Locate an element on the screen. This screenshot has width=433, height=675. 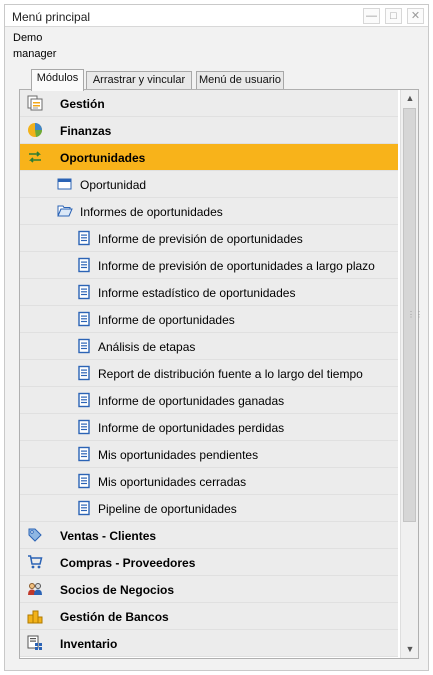
menu-item-mis-oportunidades-pendientes: Mis oportunidades pendientes is located at coordinates (209, 454).